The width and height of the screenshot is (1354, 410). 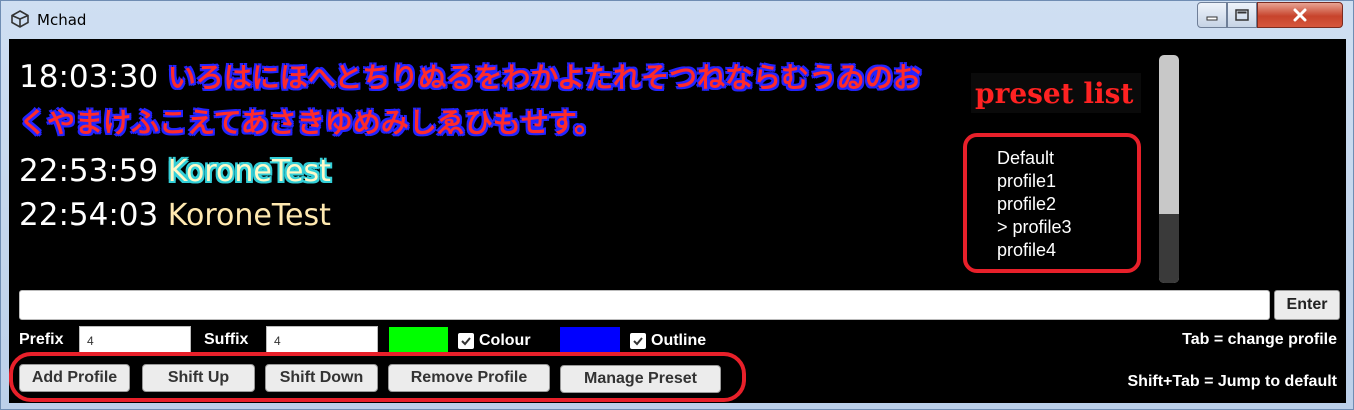 What do you see at coordinates (226, 339) in the screenshot?
I see `suffix-label: Suffix` at bounding box center [226, 339].